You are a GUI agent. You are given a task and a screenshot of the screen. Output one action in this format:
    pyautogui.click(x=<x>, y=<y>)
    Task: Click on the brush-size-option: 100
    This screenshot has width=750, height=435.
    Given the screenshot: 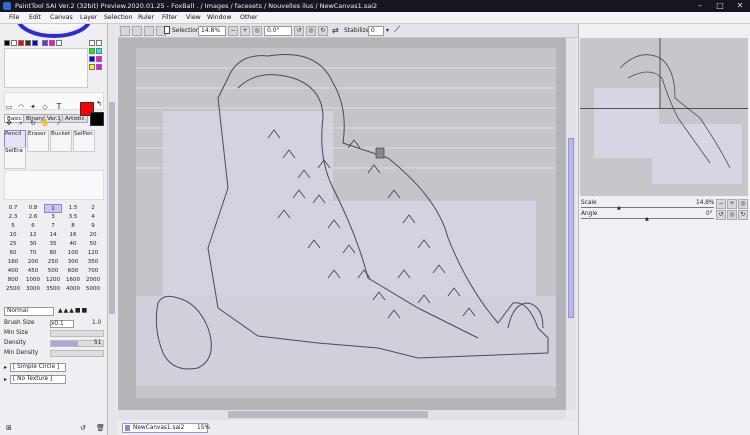 What is the action you would take?
    pyautogui.click(x=73, y=253)
    